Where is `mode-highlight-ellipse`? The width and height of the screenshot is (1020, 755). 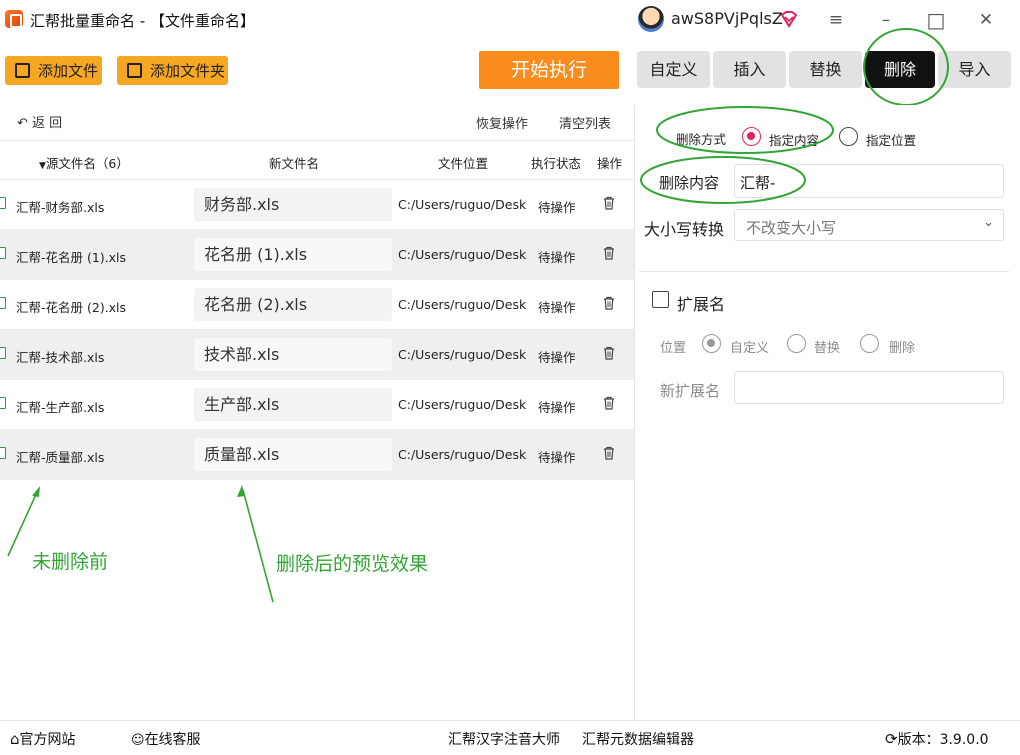
mode-highlight-ellipse is located at coordinates (745, 130).